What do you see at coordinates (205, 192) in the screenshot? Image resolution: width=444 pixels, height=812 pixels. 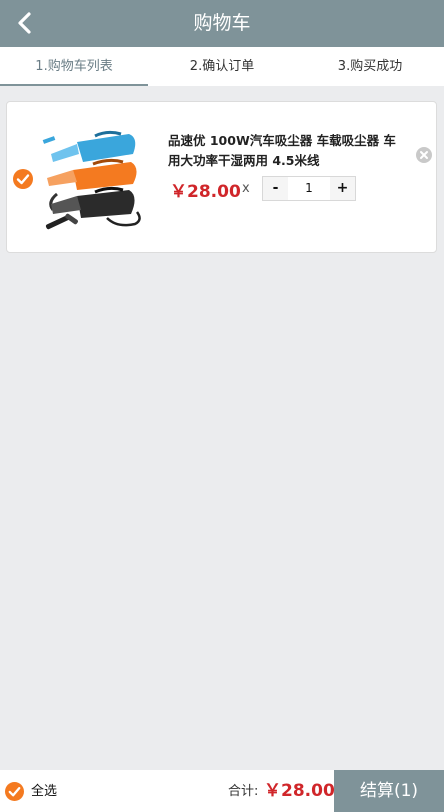 I see `product-price: ￥28.00` at bounding box center [205, 192].